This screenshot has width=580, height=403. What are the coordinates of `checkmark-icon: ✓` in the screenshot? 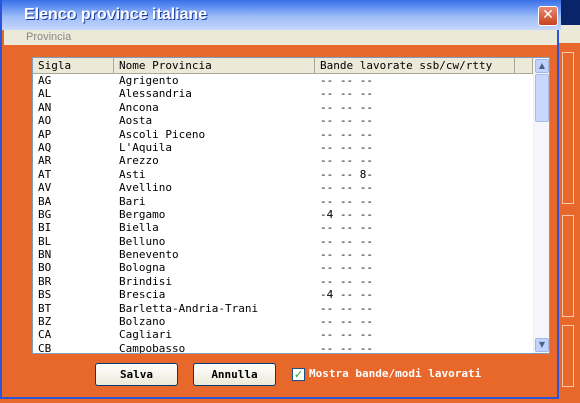 It's located at (298, 374).